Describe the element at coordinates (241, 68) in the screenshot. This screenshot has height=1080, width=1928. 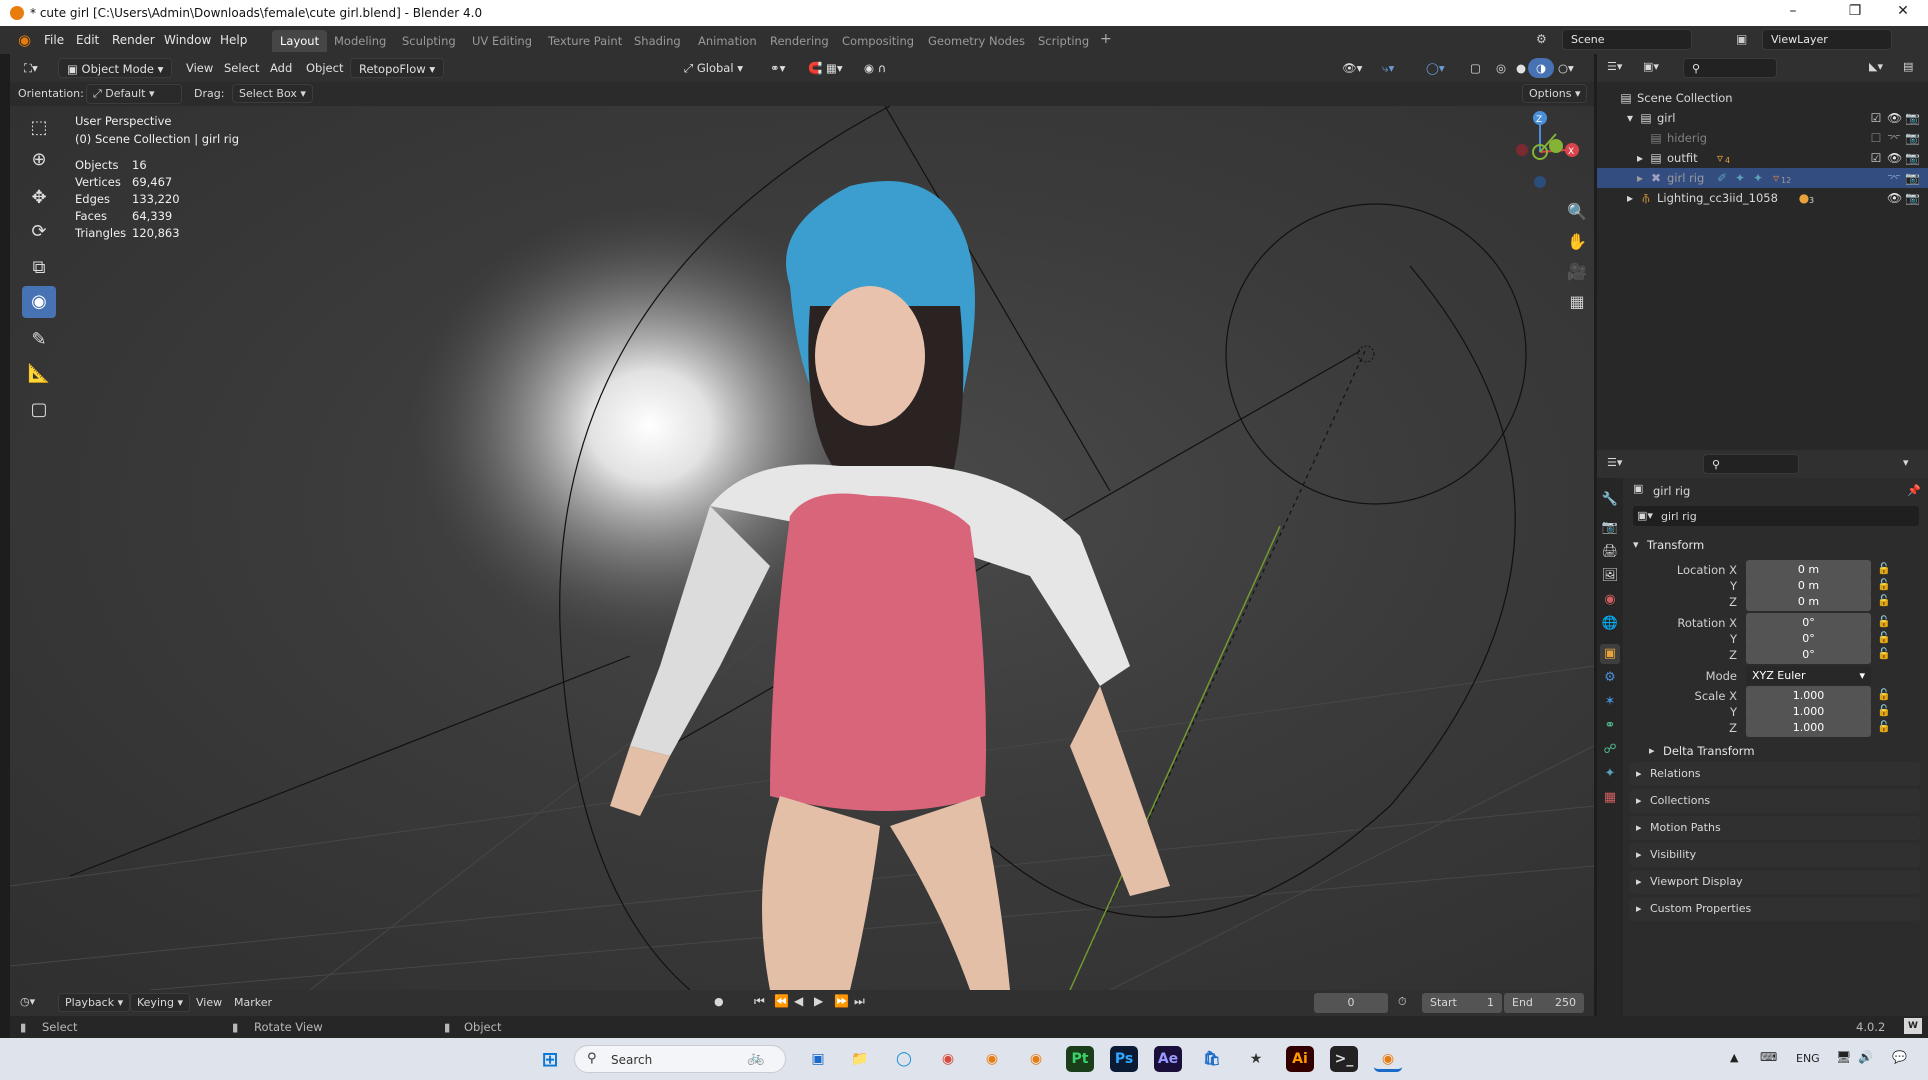
I see `select-menu: Select` at that location.